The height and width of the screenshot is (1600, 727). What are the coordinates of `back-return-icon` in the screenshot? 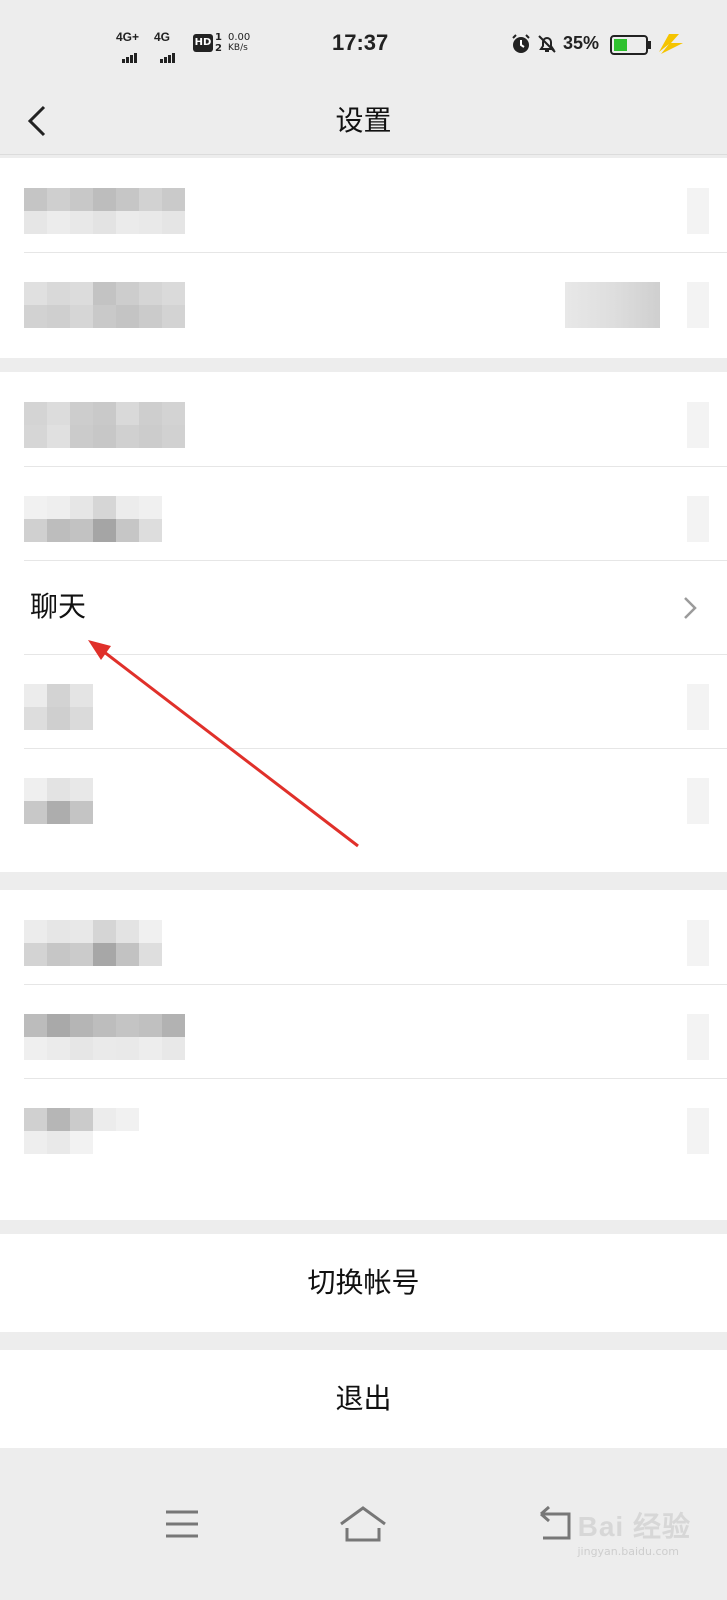 It's located at (555, 1524).